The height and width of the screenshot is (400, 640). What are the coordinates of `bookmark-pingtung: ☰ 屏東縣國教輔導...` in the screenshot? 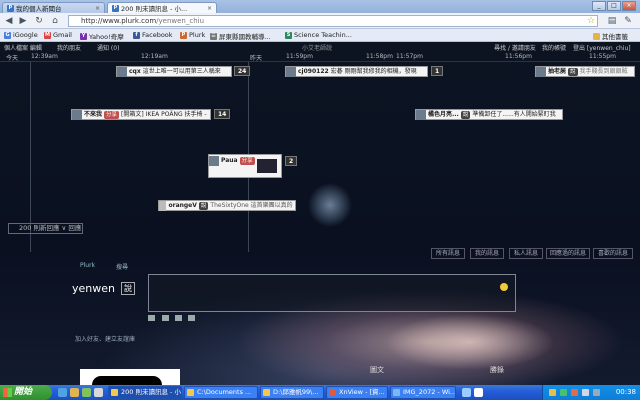 It's located at (240, 36).